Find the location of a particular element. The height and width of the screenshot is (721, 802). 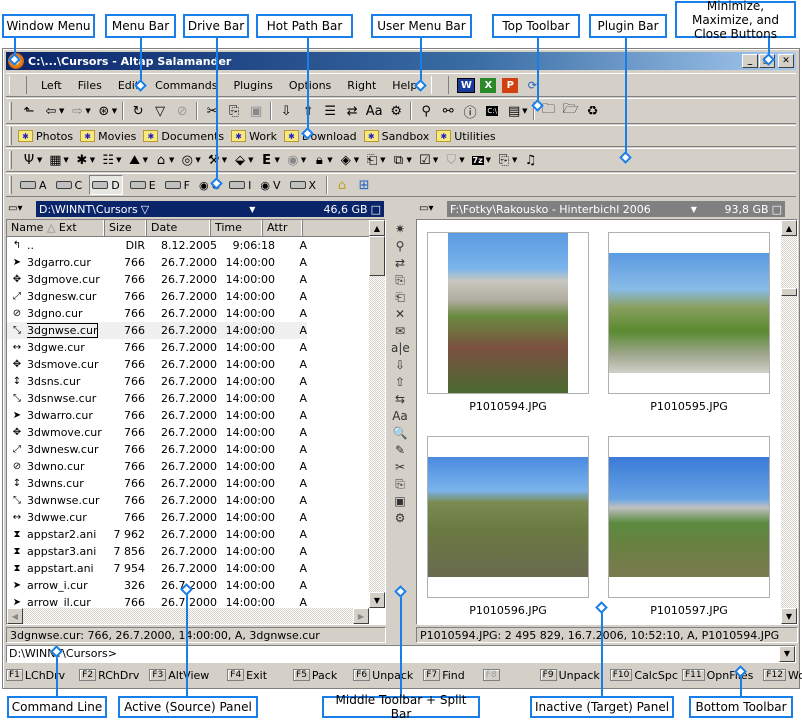

hot-path-photos: ✱ Photos is located at coordinates (45, 136).